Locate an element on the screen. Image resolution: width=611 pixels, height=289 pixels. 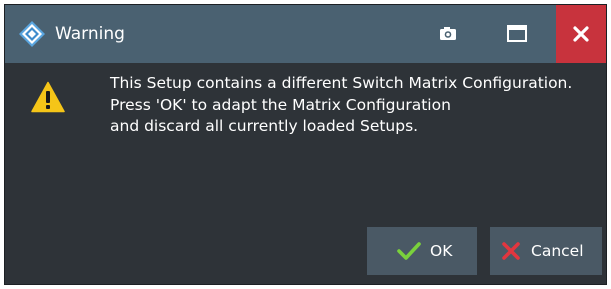
camera-icon is located at coordinates (448, 33).